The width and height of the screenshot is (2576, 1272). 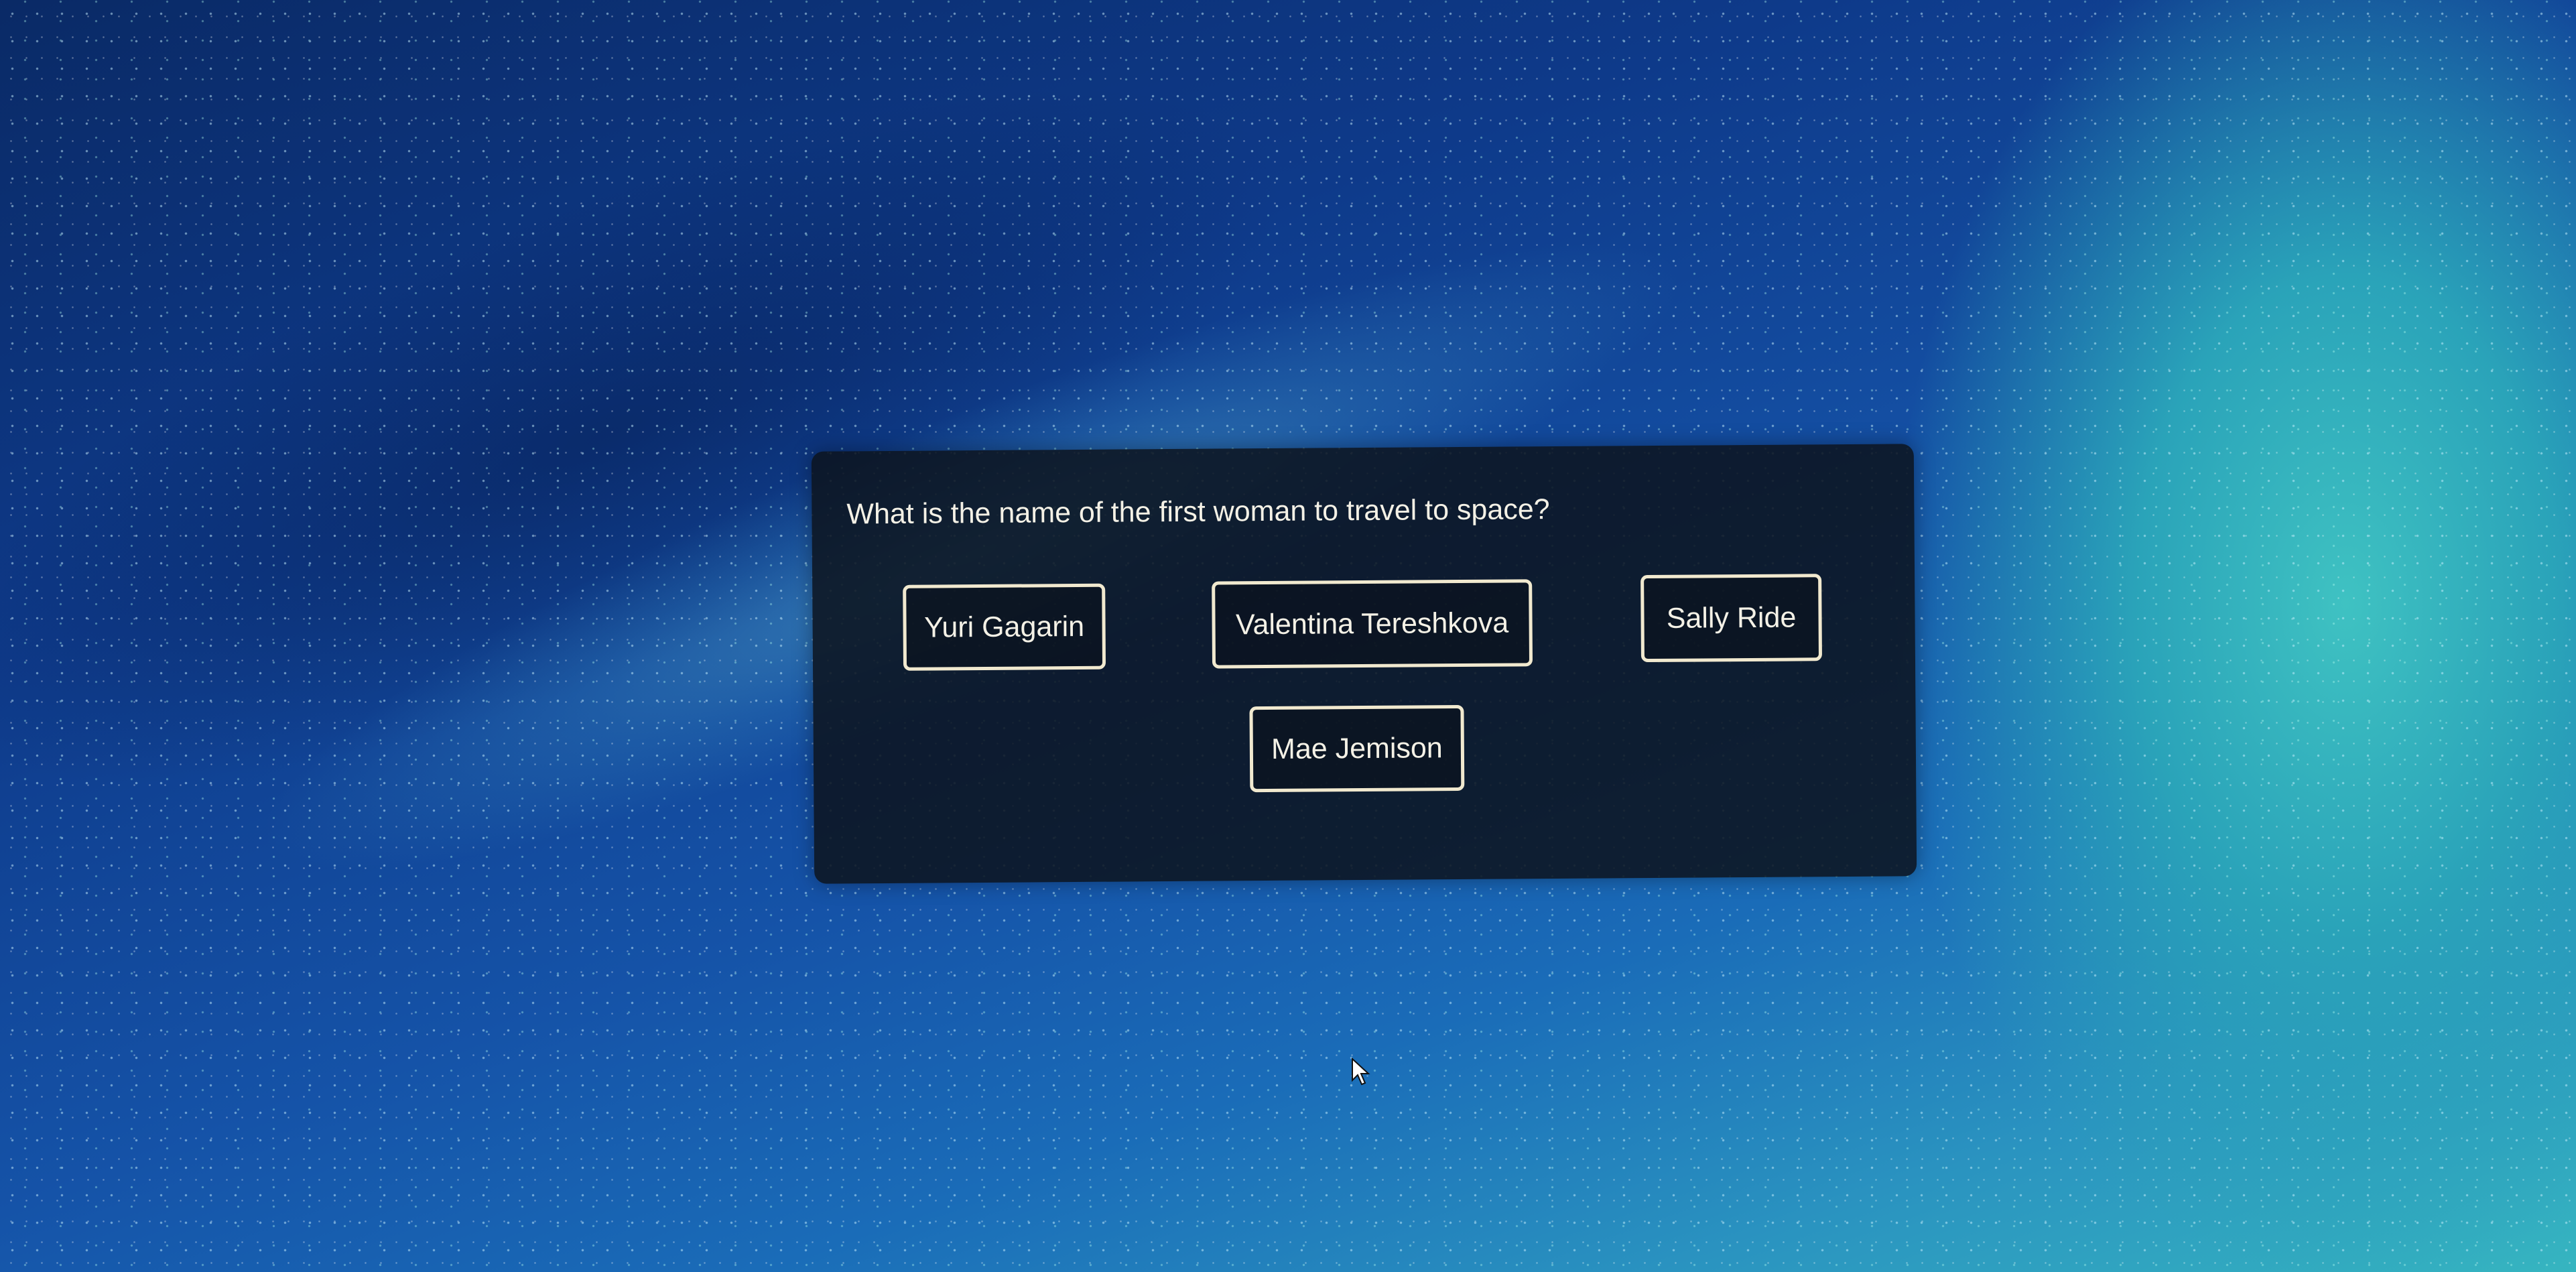 I want to click on answer-button-valentina-tereshkova: Valentina Tereshkova, so click(x=1372, y=624).